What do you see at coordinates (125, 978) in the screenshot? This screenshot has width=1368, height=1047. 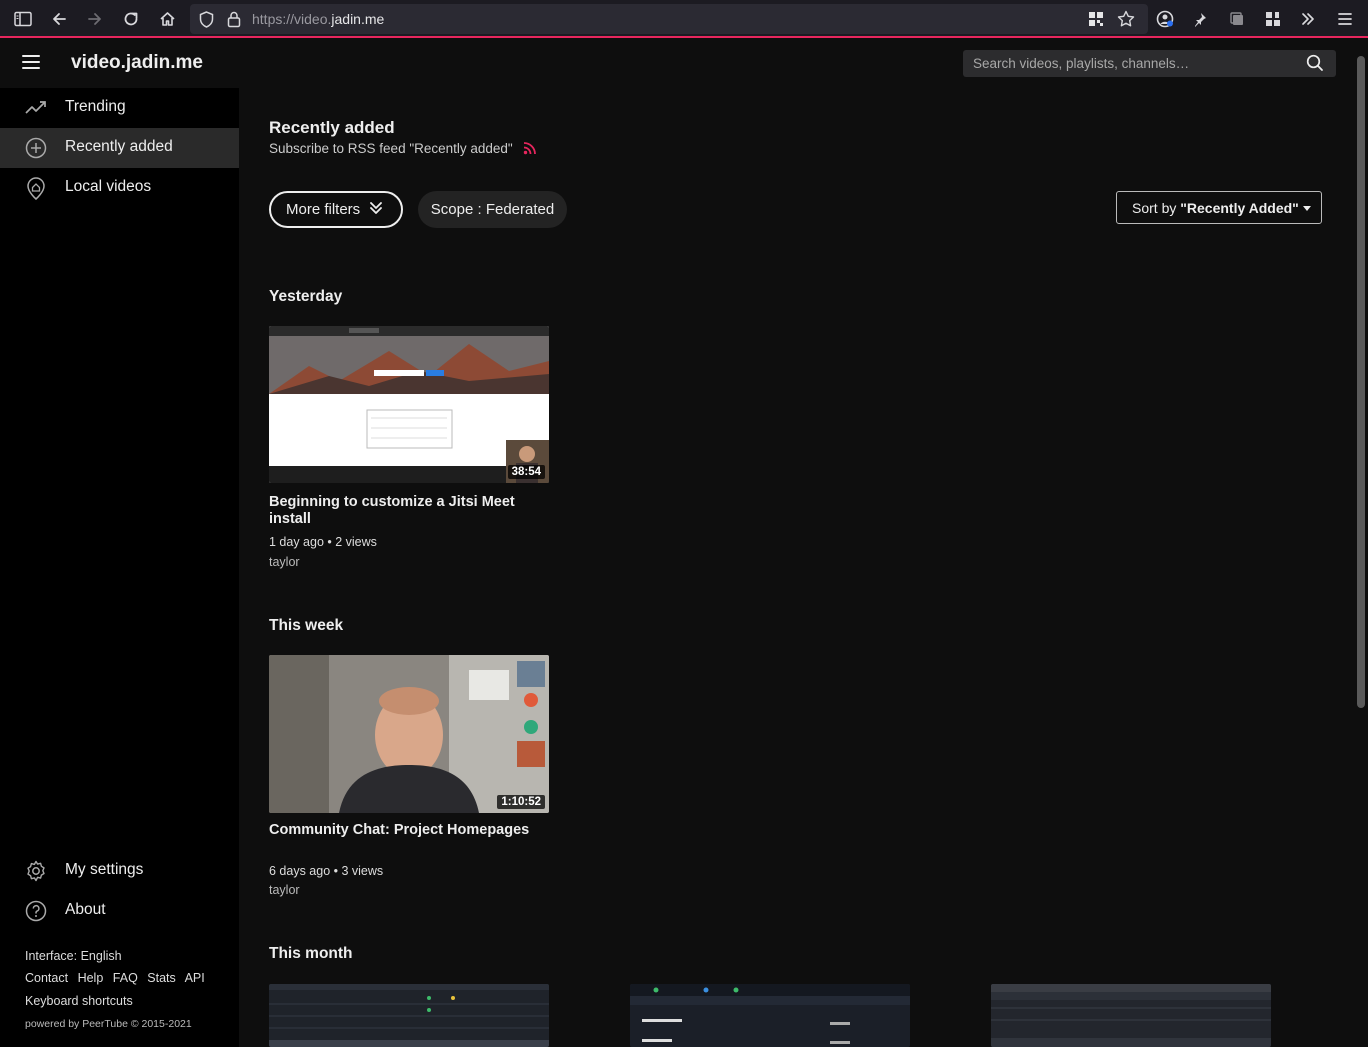 I see `footer-link-faq: FAQ` at bounding box center [125, 978].